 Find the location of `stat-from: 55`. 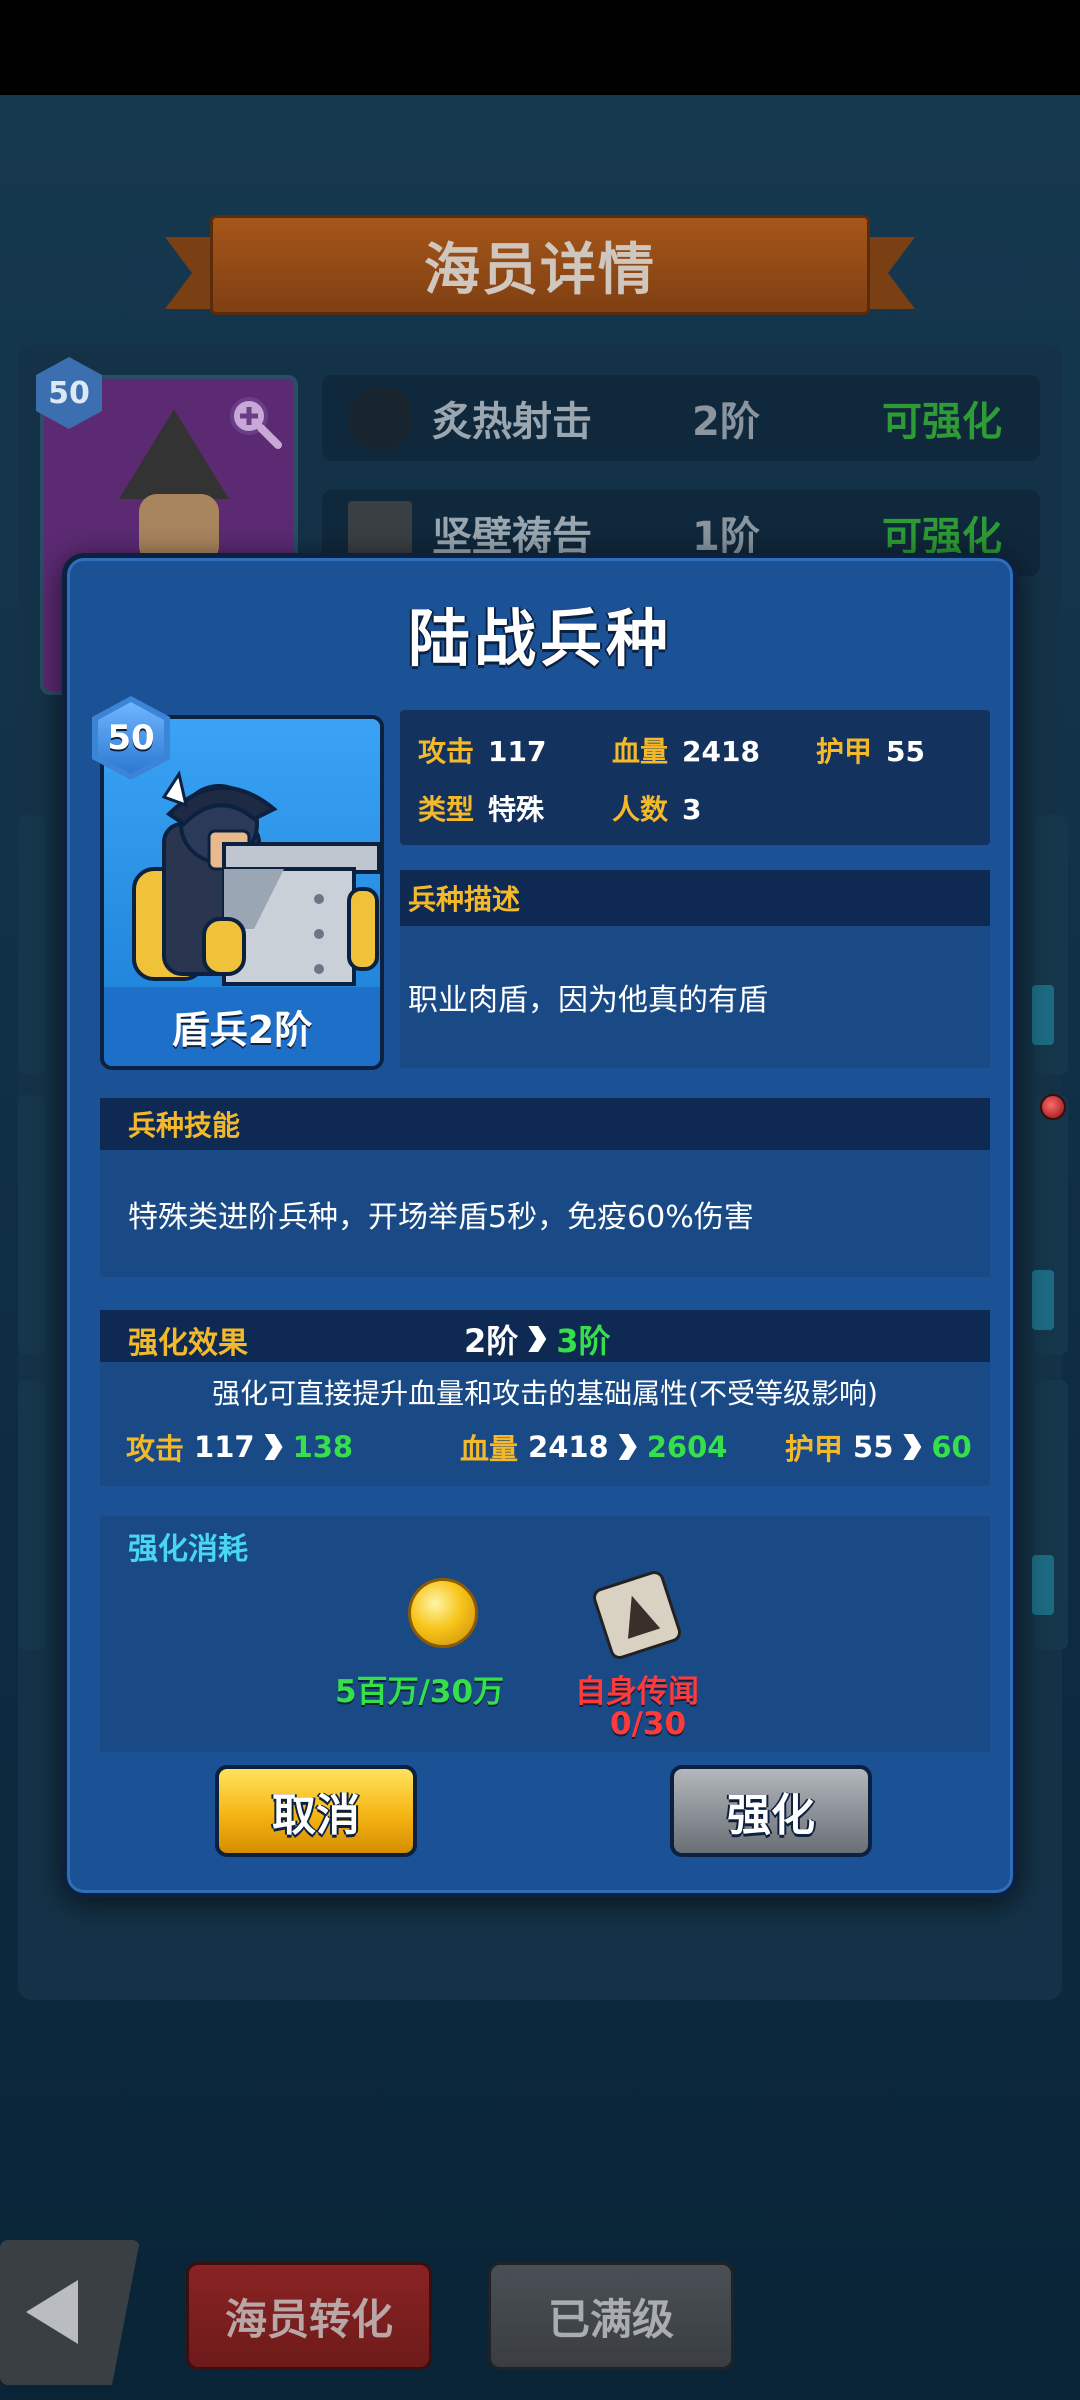

stat-from: 55 is located at coordinates (873, 1447).